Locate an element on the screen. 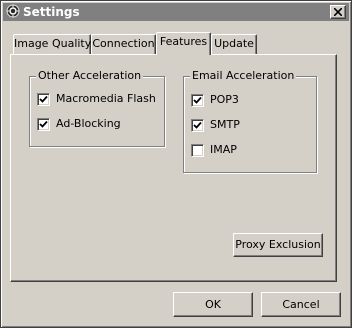 This screenshot has height=328, width=352. macromedia-flash-checkbox is located at coordinates (43, 99).